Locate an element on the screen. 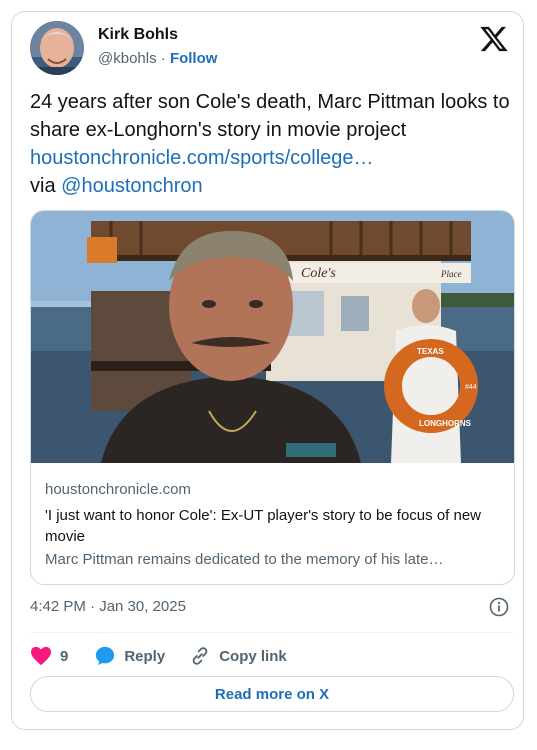 The width and height of the screenshot is (537, 750). author-handle: @kbohls is located at coordinates (127, 58).